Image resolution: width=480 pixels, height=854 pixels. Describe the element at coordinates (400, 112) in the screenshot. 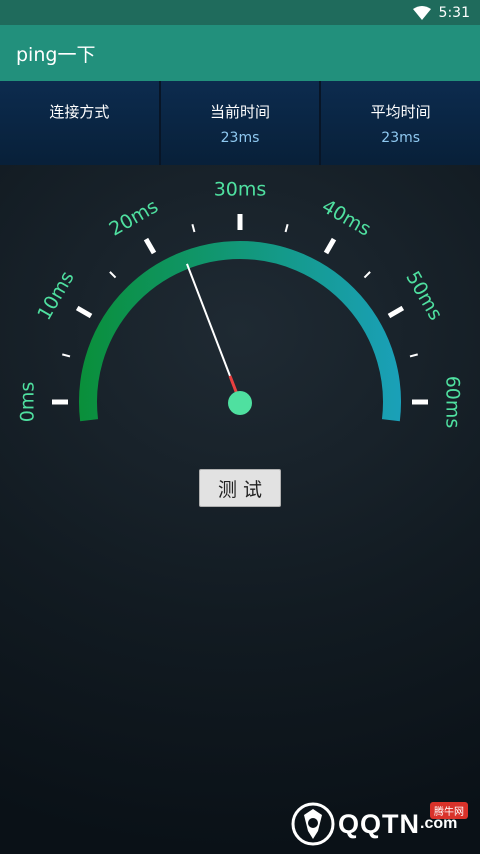

I see `stat-label: 平均时间` at that location.